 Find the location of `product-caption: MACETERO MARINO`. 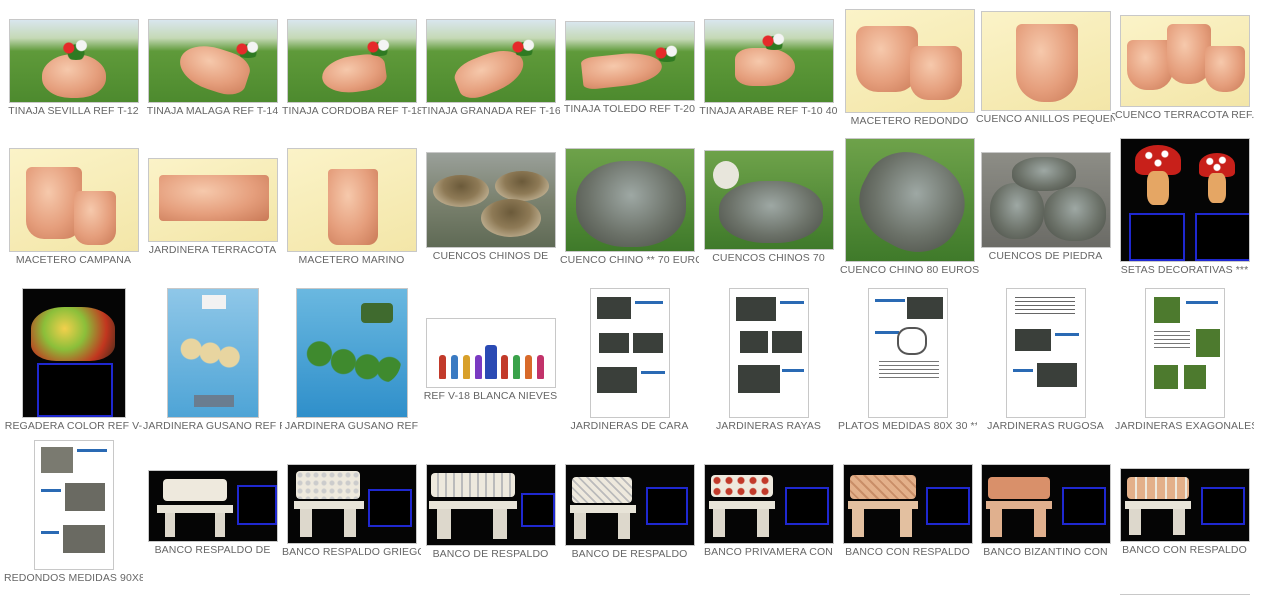

product-caption: MACETERO MARINO is located at coordinates (351, 260).